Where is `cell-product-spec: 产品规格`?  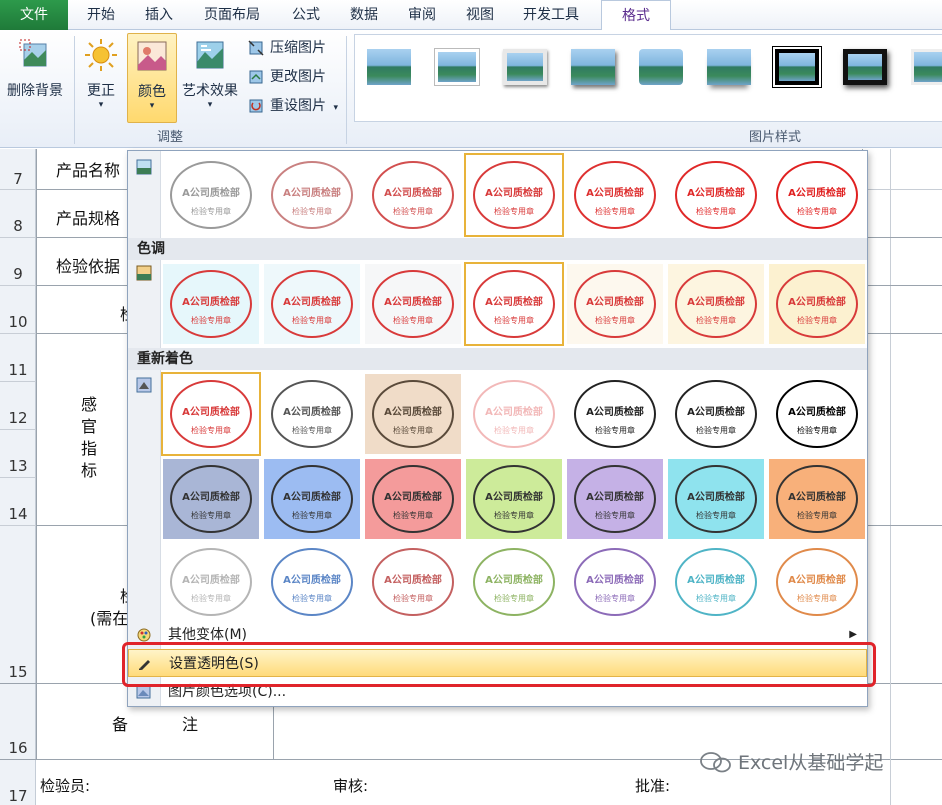
cell-product-spec: 产品规格 is located at coordinates (88, 217).